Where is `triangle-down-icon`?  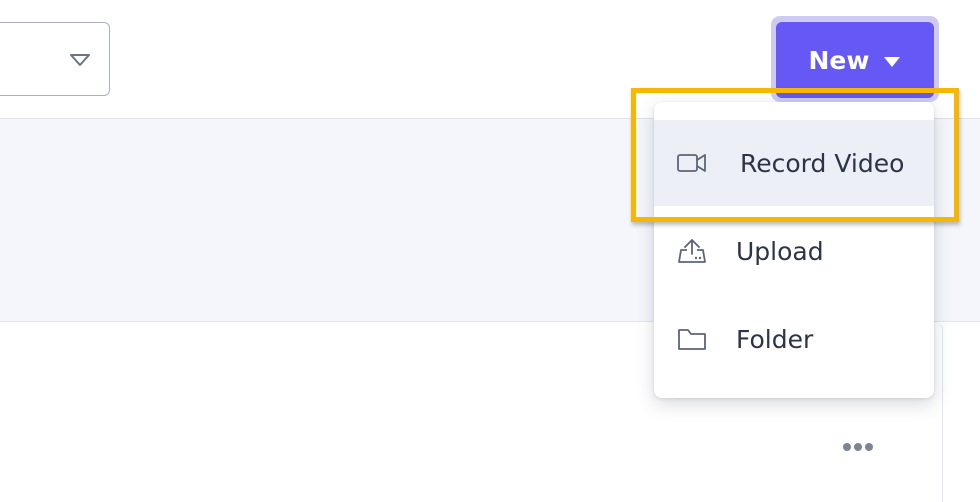 triangle-down-icon is located at coordinates (80, 60).